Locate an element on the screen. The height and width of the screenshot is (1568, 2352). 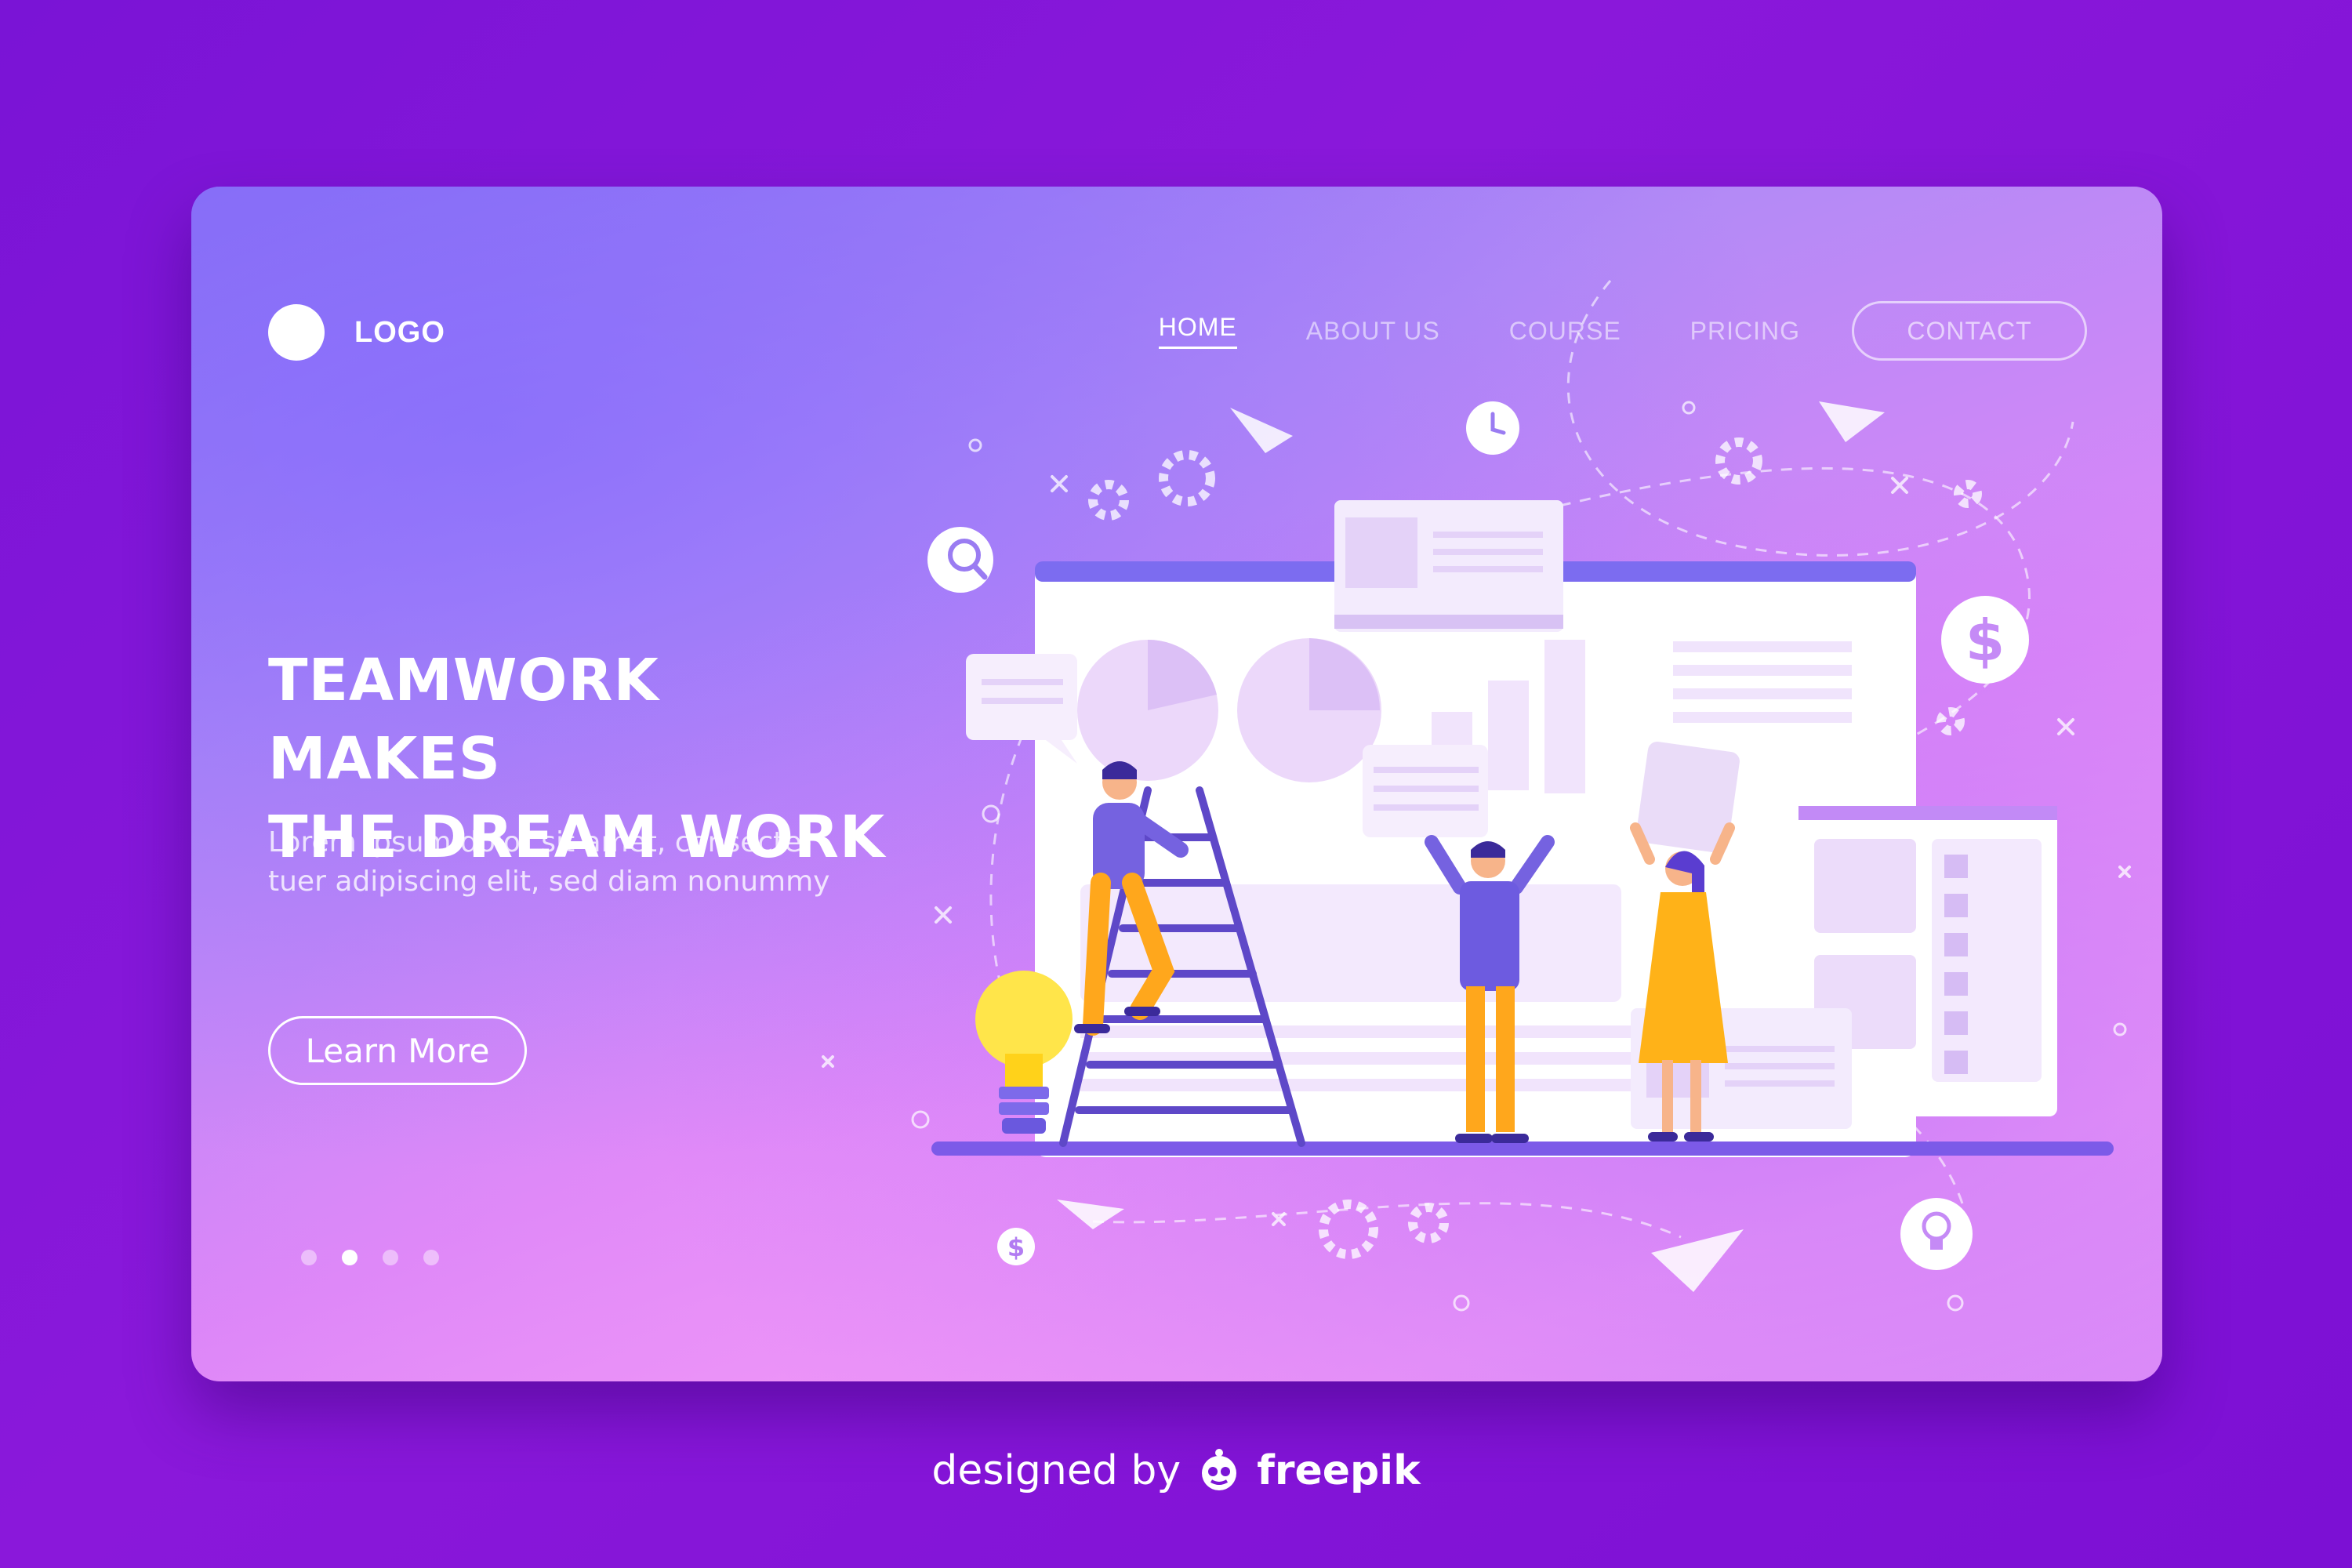
freepik-logo-icon is located at coordinates (1218, 1469).